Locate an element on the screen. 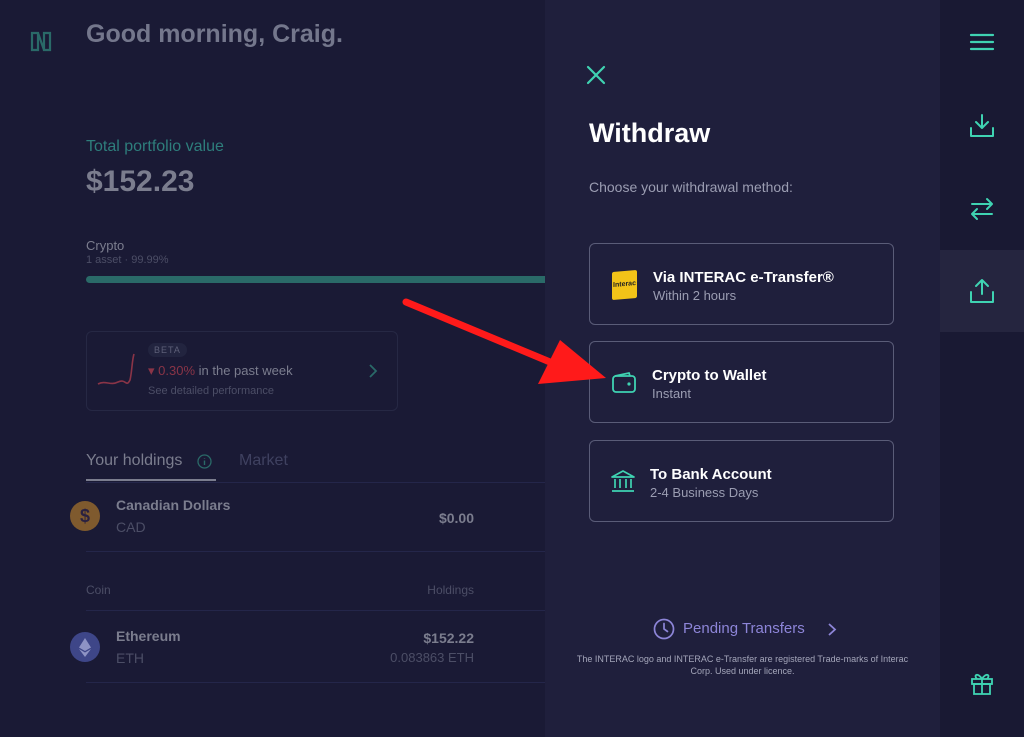 The height and width of the screenshot is (737, 1024). method-sub: Instant is located at coordinates (672, 393).